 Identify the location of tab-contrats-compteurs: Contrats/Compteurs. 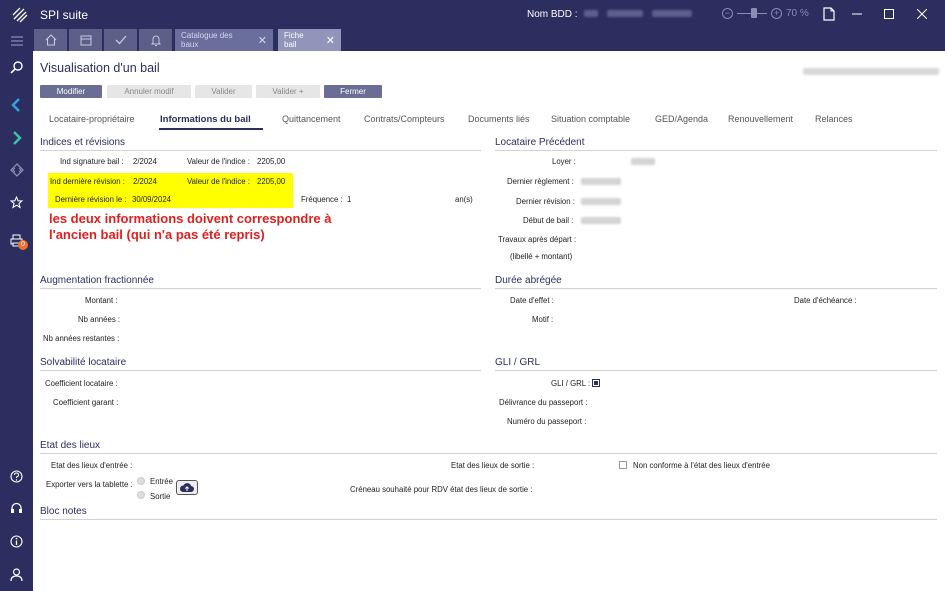
(404, 119).